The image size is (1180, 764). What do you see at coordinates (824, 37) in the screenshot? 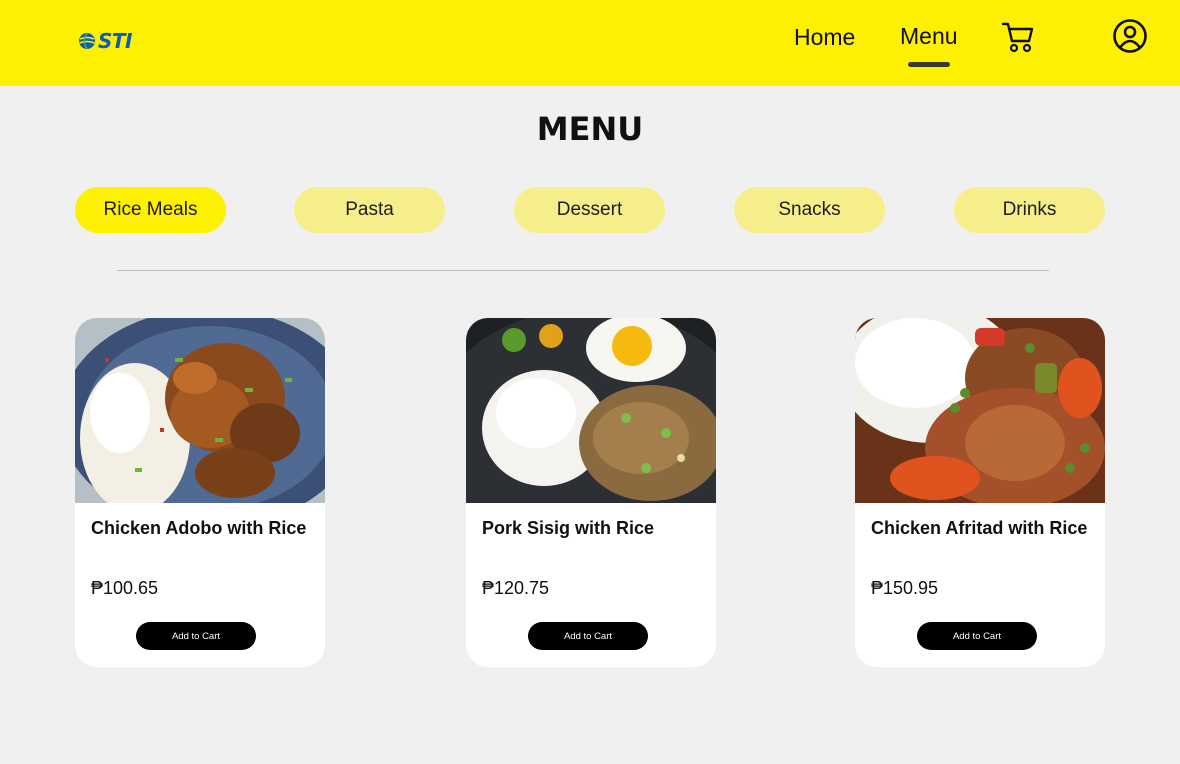
I see `nav-home-link: Home` at bounding box center [824, 37].